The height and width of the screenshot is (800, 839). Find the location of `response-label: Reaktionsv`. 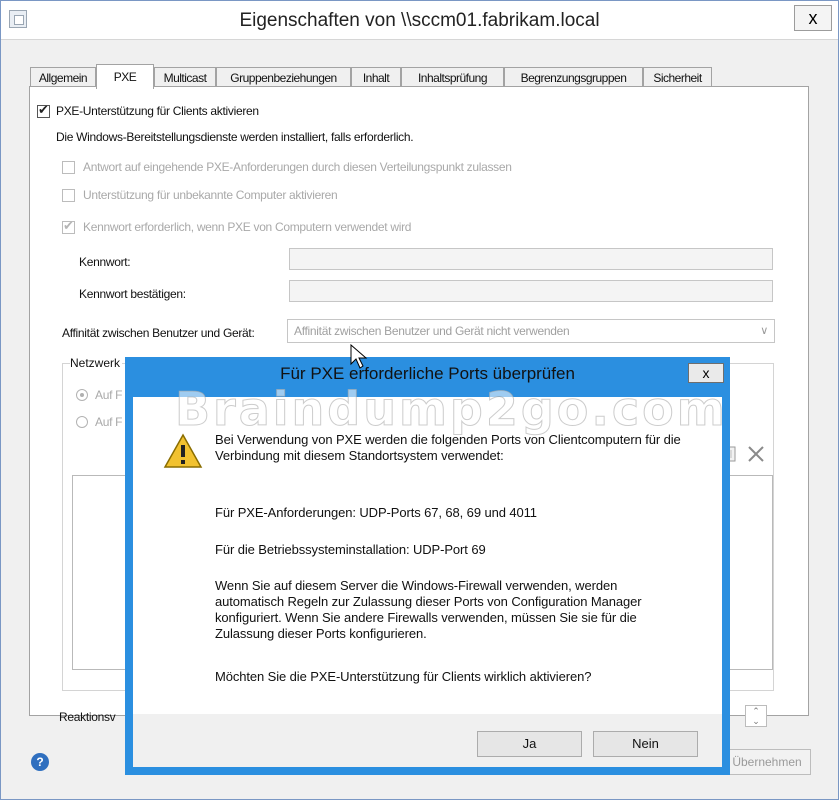

response-label: Reaktionsv is located at coordinates (87, 717).